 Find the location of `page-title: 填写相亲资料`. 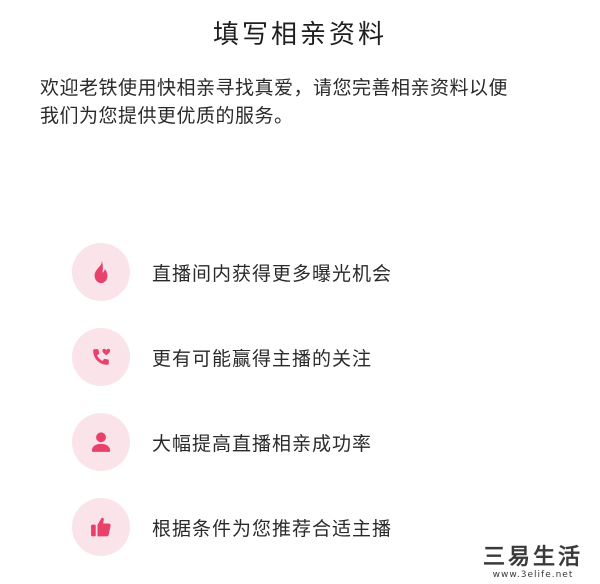

page-title: 填写相亲资料 is located at coordinates (299, 35).